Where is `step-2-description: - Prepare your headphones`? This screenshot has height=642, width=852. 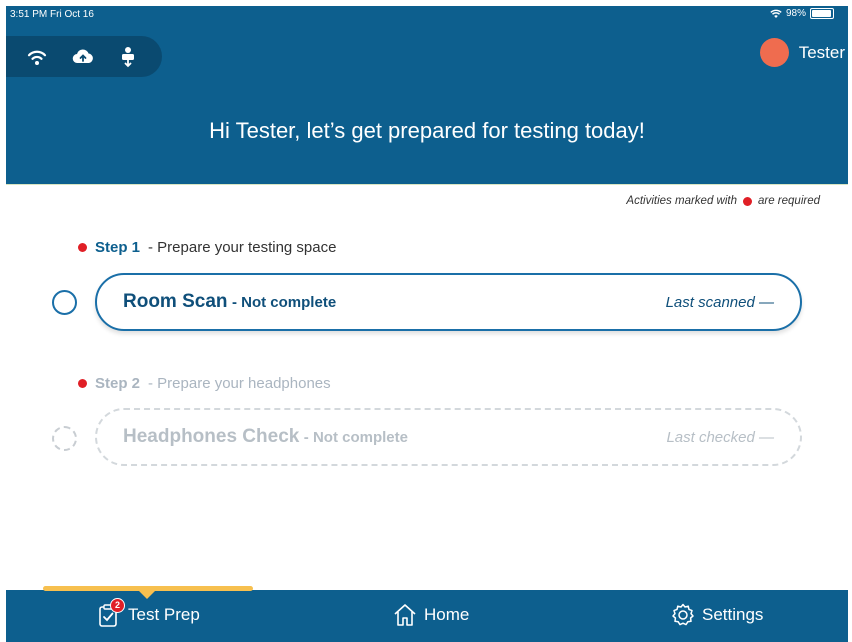
step-2-description: - Prepare your headphones is located at coordinates (239, 383).